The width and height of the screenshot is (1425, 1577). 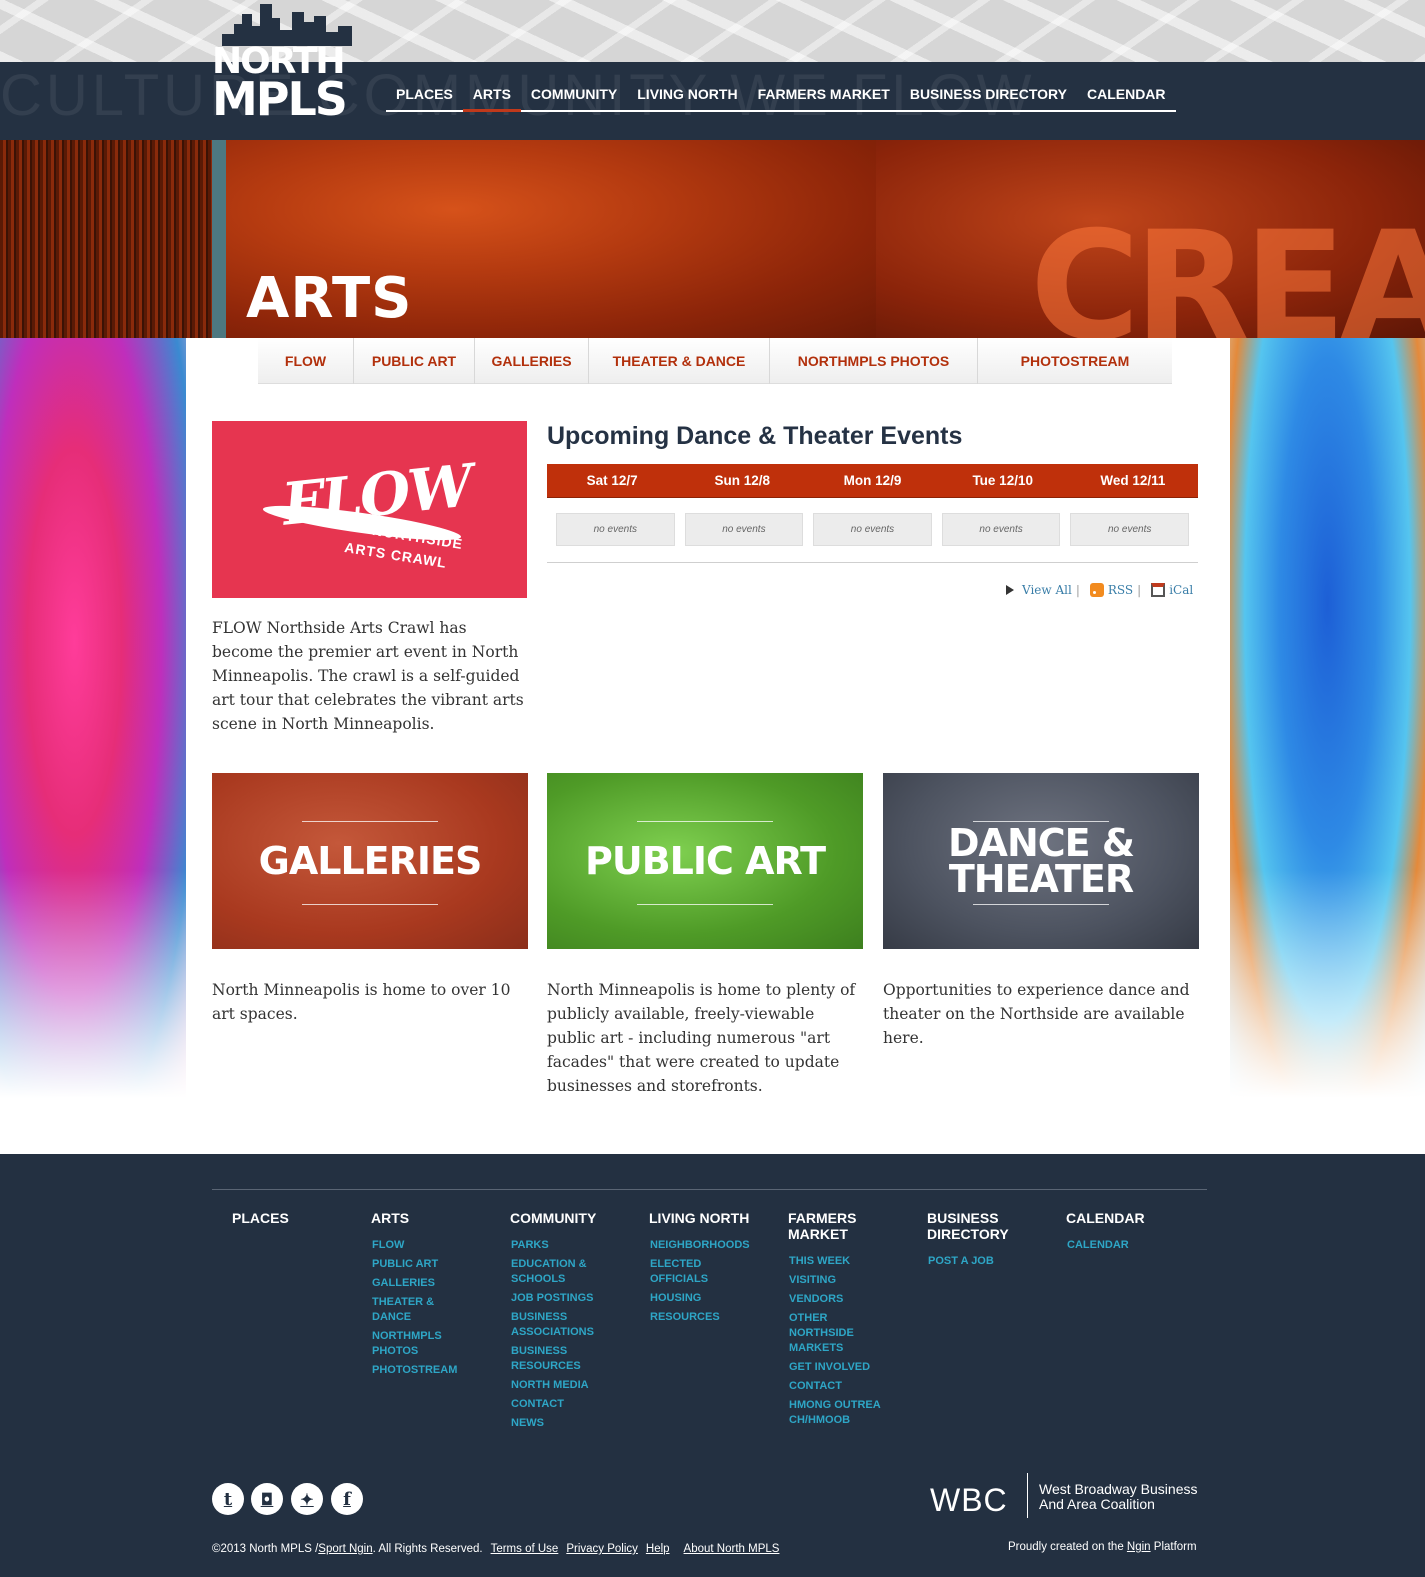 What do you see at coordinates (1075, 361) in the screenshot?
I see `subnav-photostream: PHOTOSTREAM` at bounding box center [1075, 361].